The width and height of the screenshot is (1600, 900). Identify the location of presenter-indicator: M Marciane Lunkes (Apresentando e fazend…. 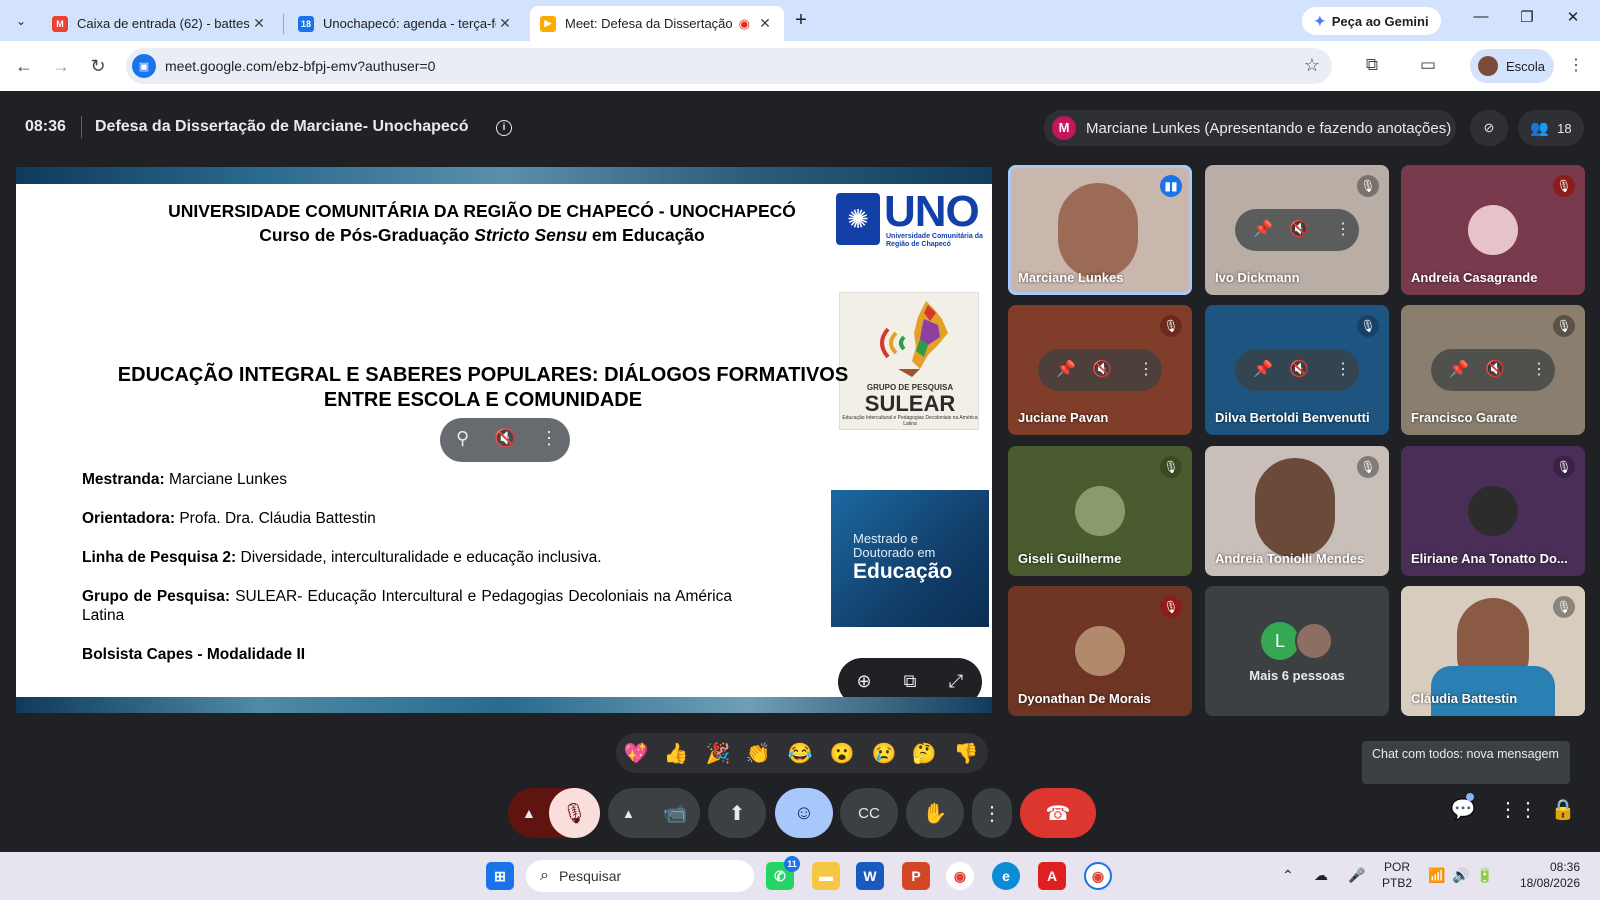
(1250, 128).